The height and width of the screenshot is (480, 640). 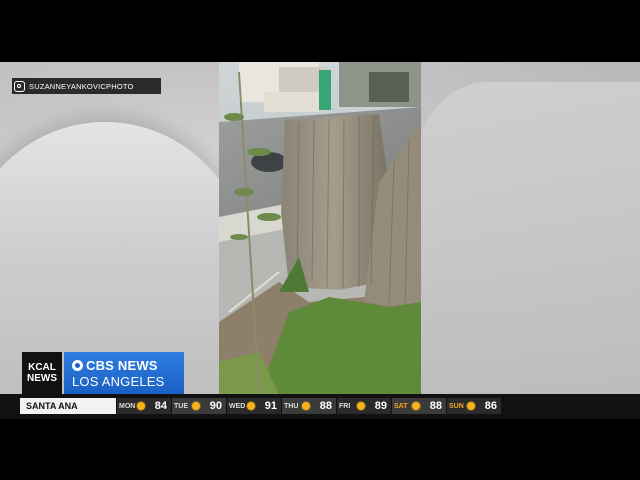 I want to click on forecast-day-name: SAT, so click(x=401, y=406).